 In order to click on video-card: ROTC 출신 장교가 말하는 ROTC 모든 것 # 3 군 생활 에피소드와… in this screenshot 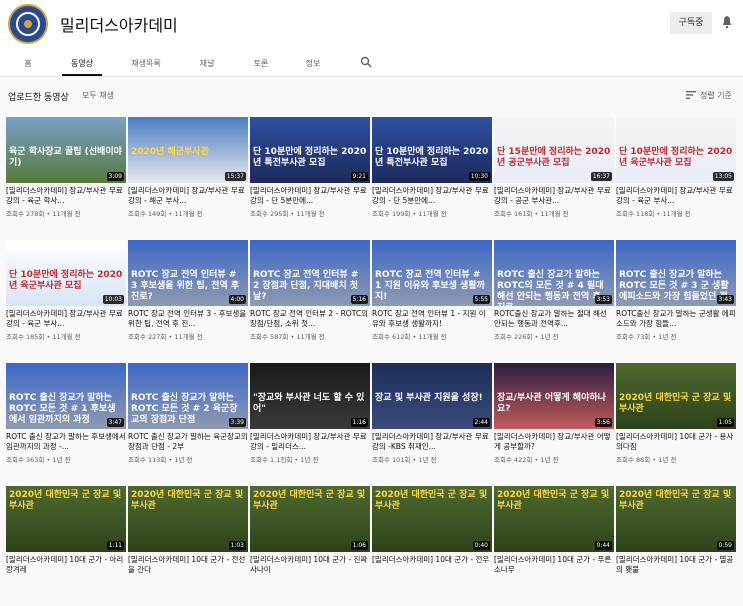, I will do `click(676, 300)`.